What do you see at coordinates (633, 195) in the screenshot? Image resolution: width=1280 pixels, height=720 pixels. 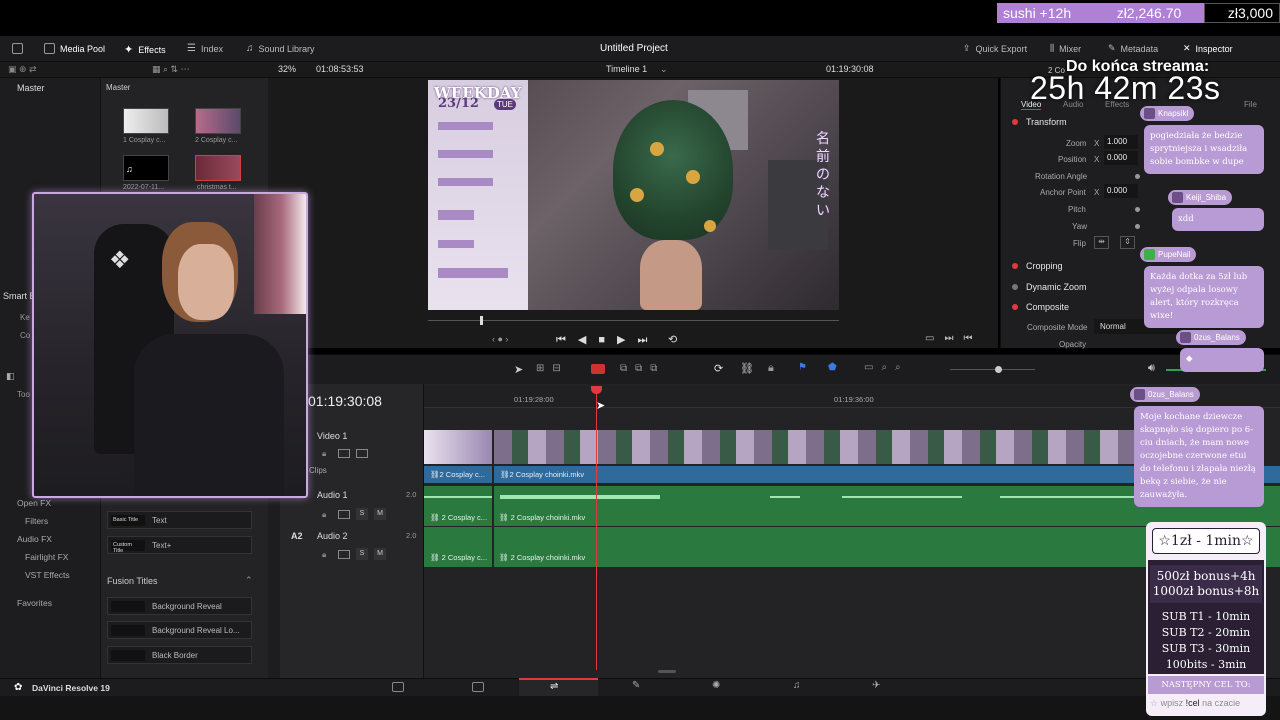 I see `video-preview: WEEKDAY 23/12 TUE 名前のない` at bounding box center [633, 195].